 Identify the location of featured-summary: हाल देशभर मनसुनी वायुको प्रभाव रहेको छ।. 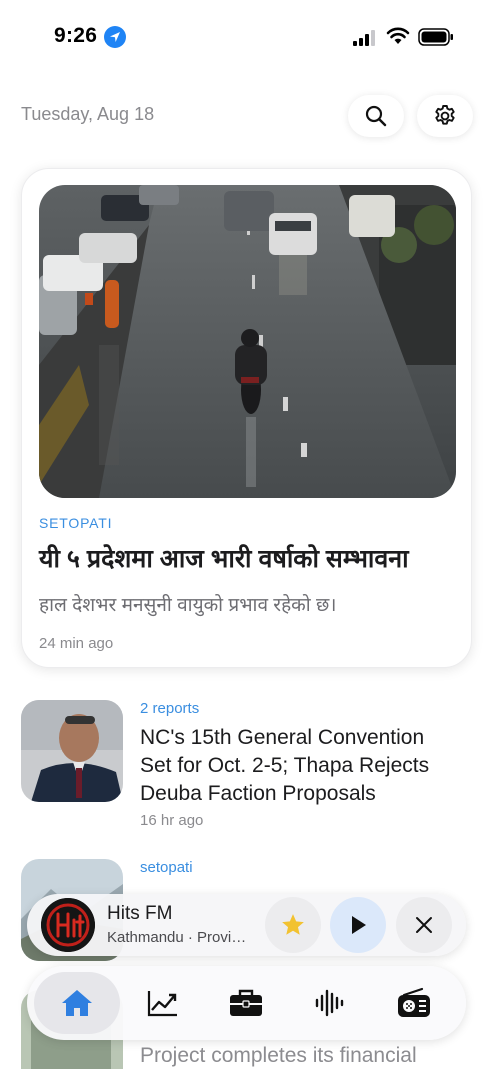
(188, 605).